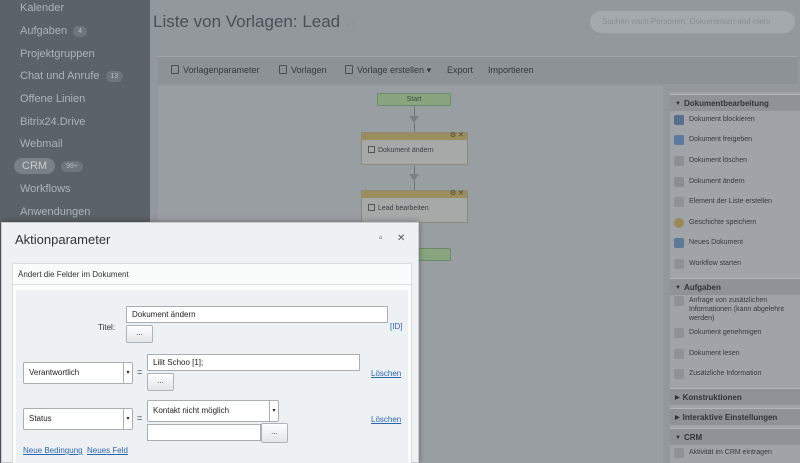 This screenshot has height=463, width=800. What do you see at coordinates (41, 144) in the screenshot?
I see `sidebar-item-webmail: Webmail` at bounding box center [41, 144].